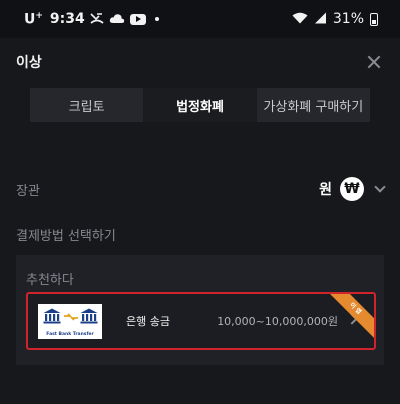 The height and width of the screenshot is (404, 400). I want to click on won-currency-icon: ₩, so click(352, 189).